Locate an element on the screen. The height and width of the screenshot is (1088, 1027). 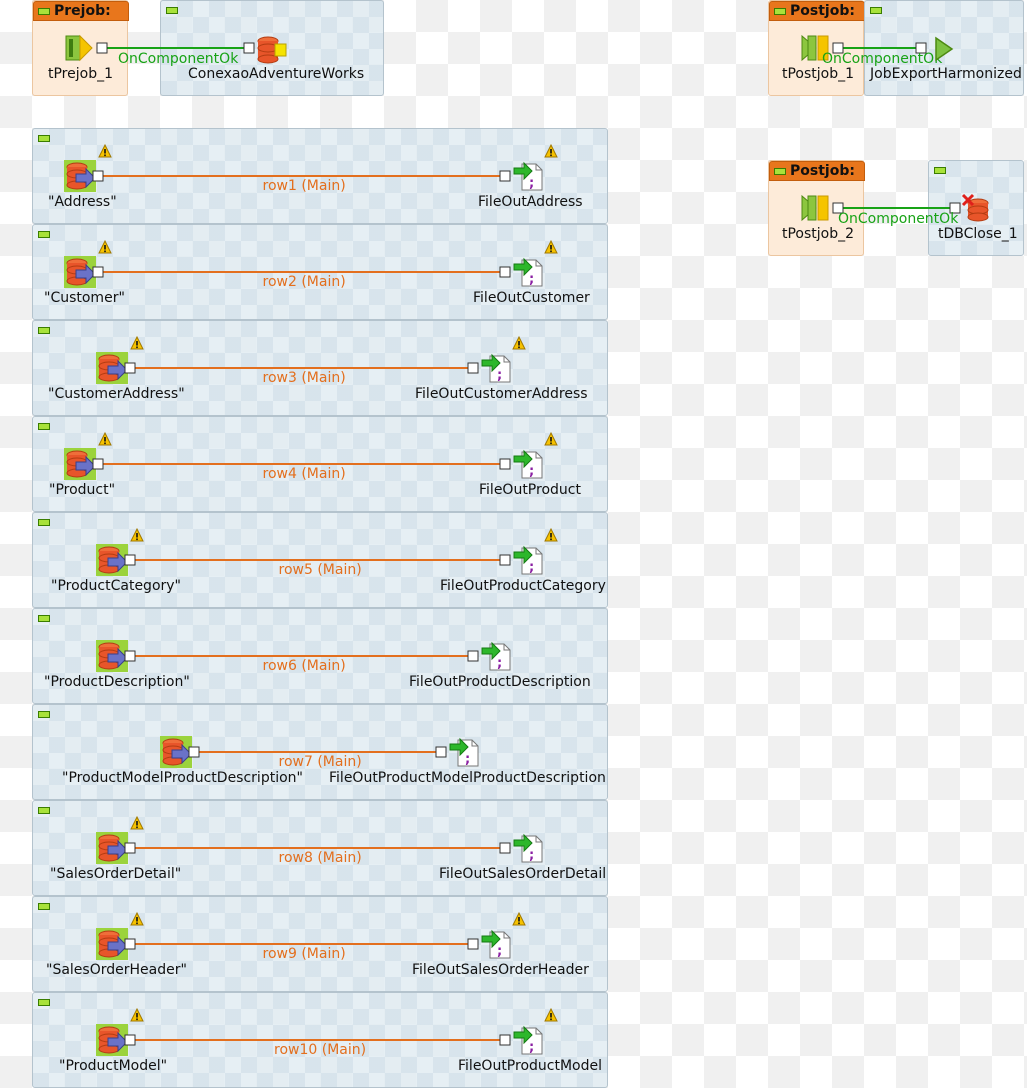
postjob2-header: Postjob: is located at coordinates (817, 171).